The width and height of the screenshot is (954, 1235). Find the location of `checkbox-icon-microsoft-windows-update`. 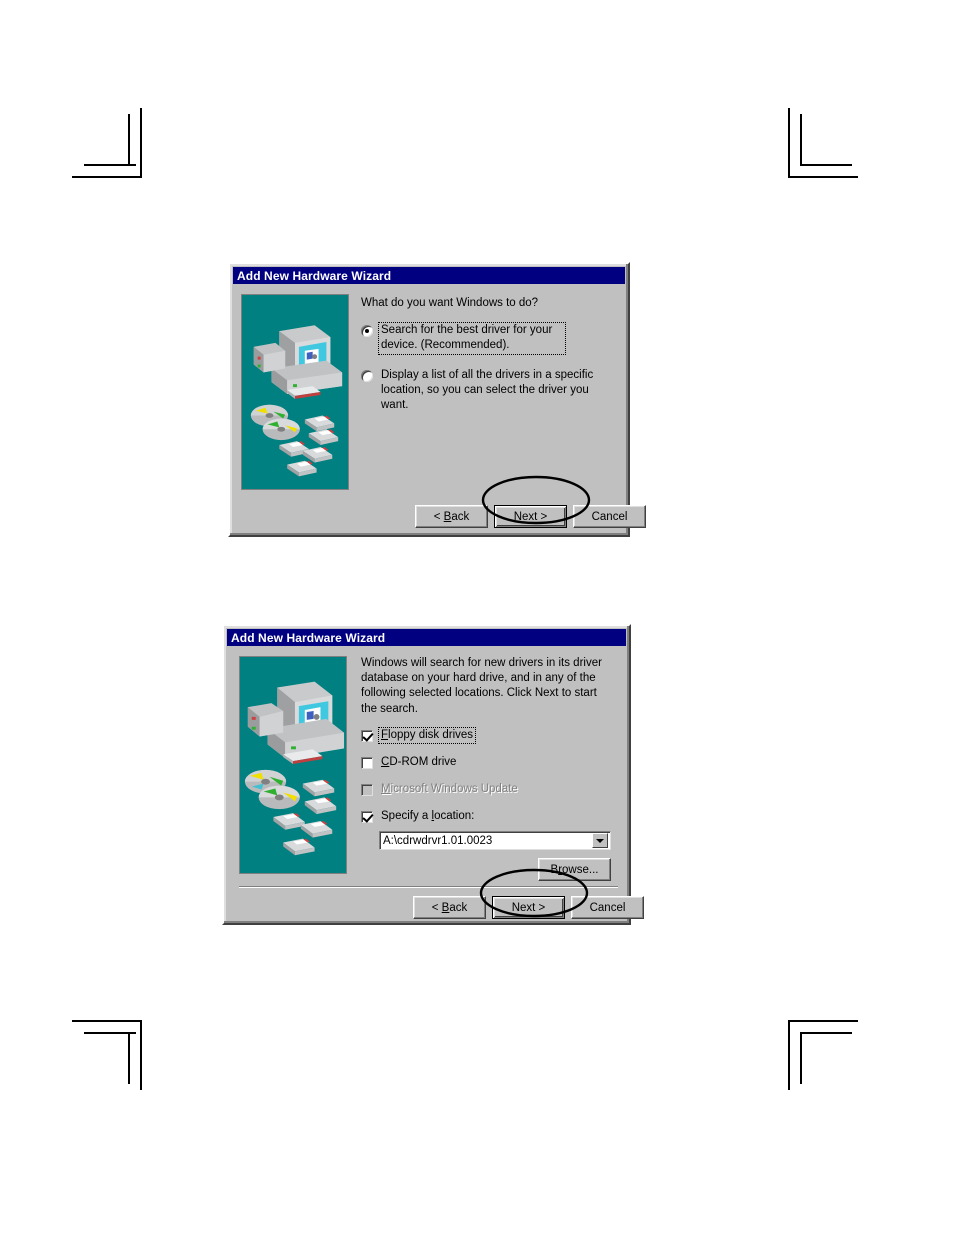

checkbox-icon-microsoft-windows-update is located at coordinates (367, 790).